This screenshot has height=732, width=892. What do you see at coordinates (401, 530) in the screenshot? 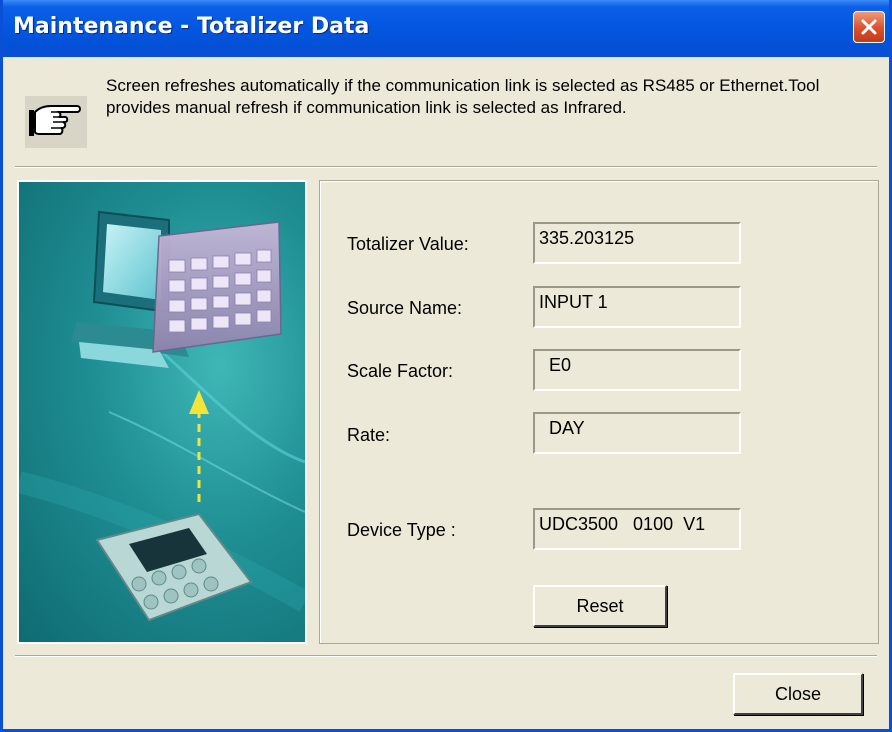
I see `device-type-label: Device Type :` at bounding box center [401, 530].